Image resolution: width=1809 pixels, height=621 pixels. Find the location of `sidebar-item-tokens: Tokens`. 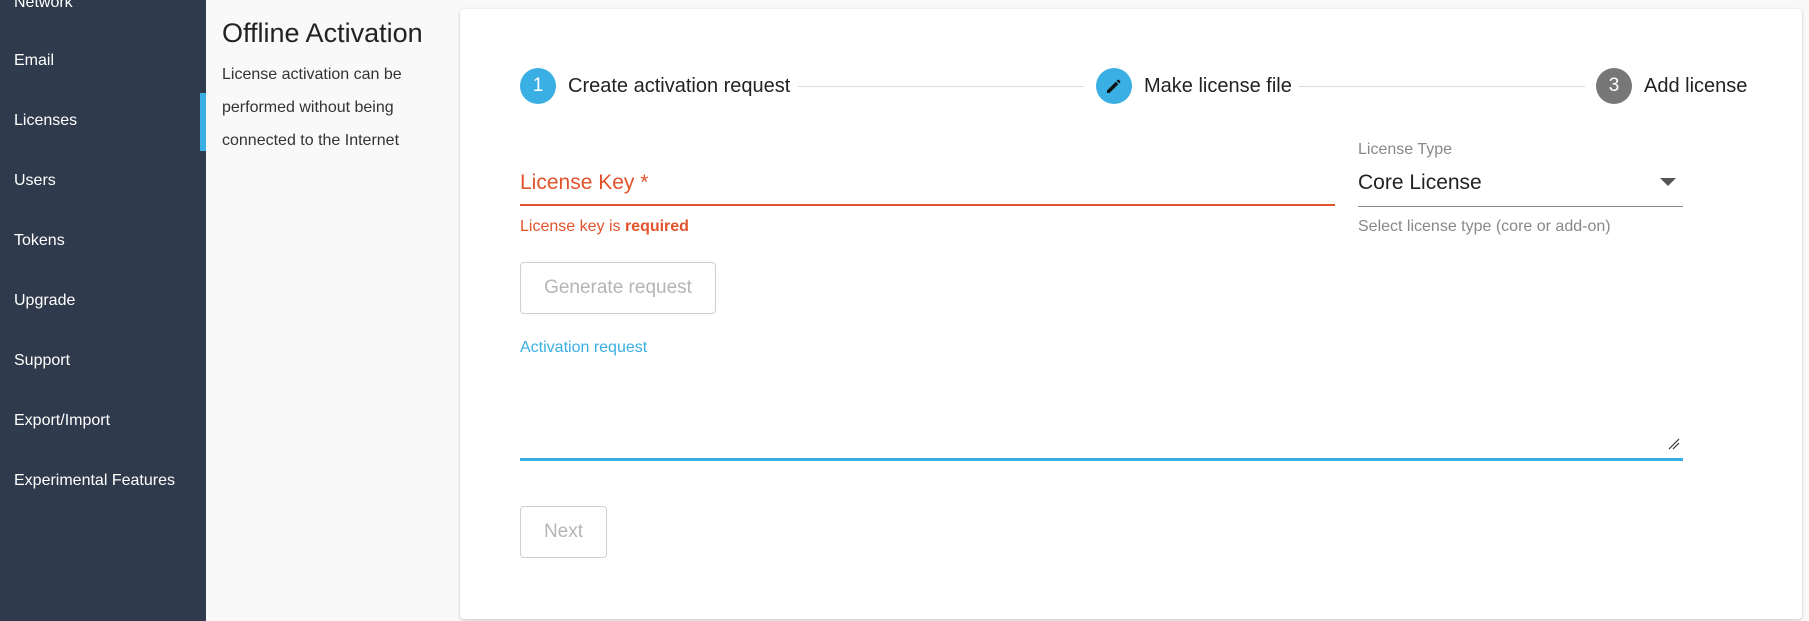

sidebar-item-tokens: Tokens is located at coordinates (39, 241).